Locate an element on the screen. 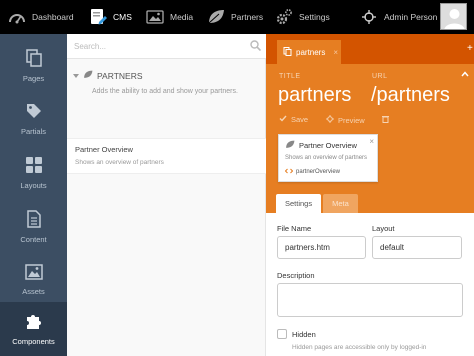 The image size is (474, 356). nav-cms-label: CMS is located at coordinates (122, 17).